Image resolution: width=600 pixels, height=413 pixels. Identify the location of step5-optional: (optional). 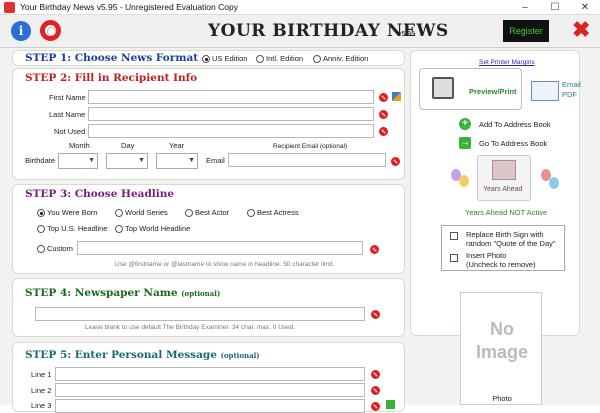
(240, 355).